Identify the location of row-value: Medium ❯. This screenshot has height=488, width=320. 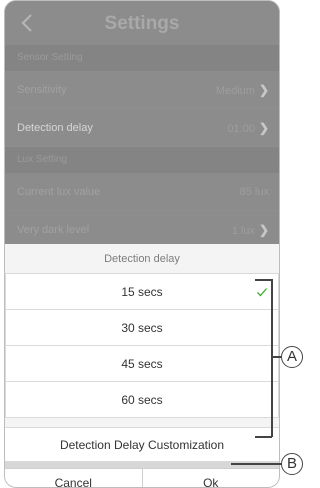
(242, 90).